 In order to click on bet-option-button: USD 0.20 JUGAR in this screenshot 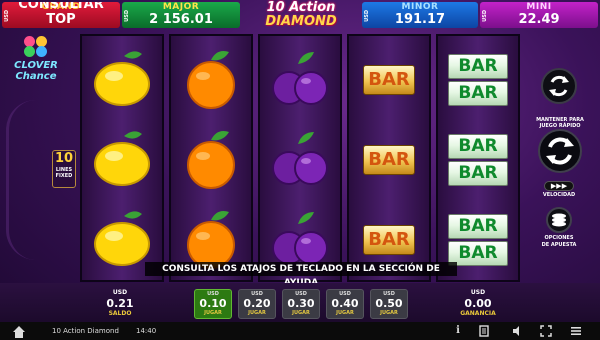, I will do `click(257, 304)`.